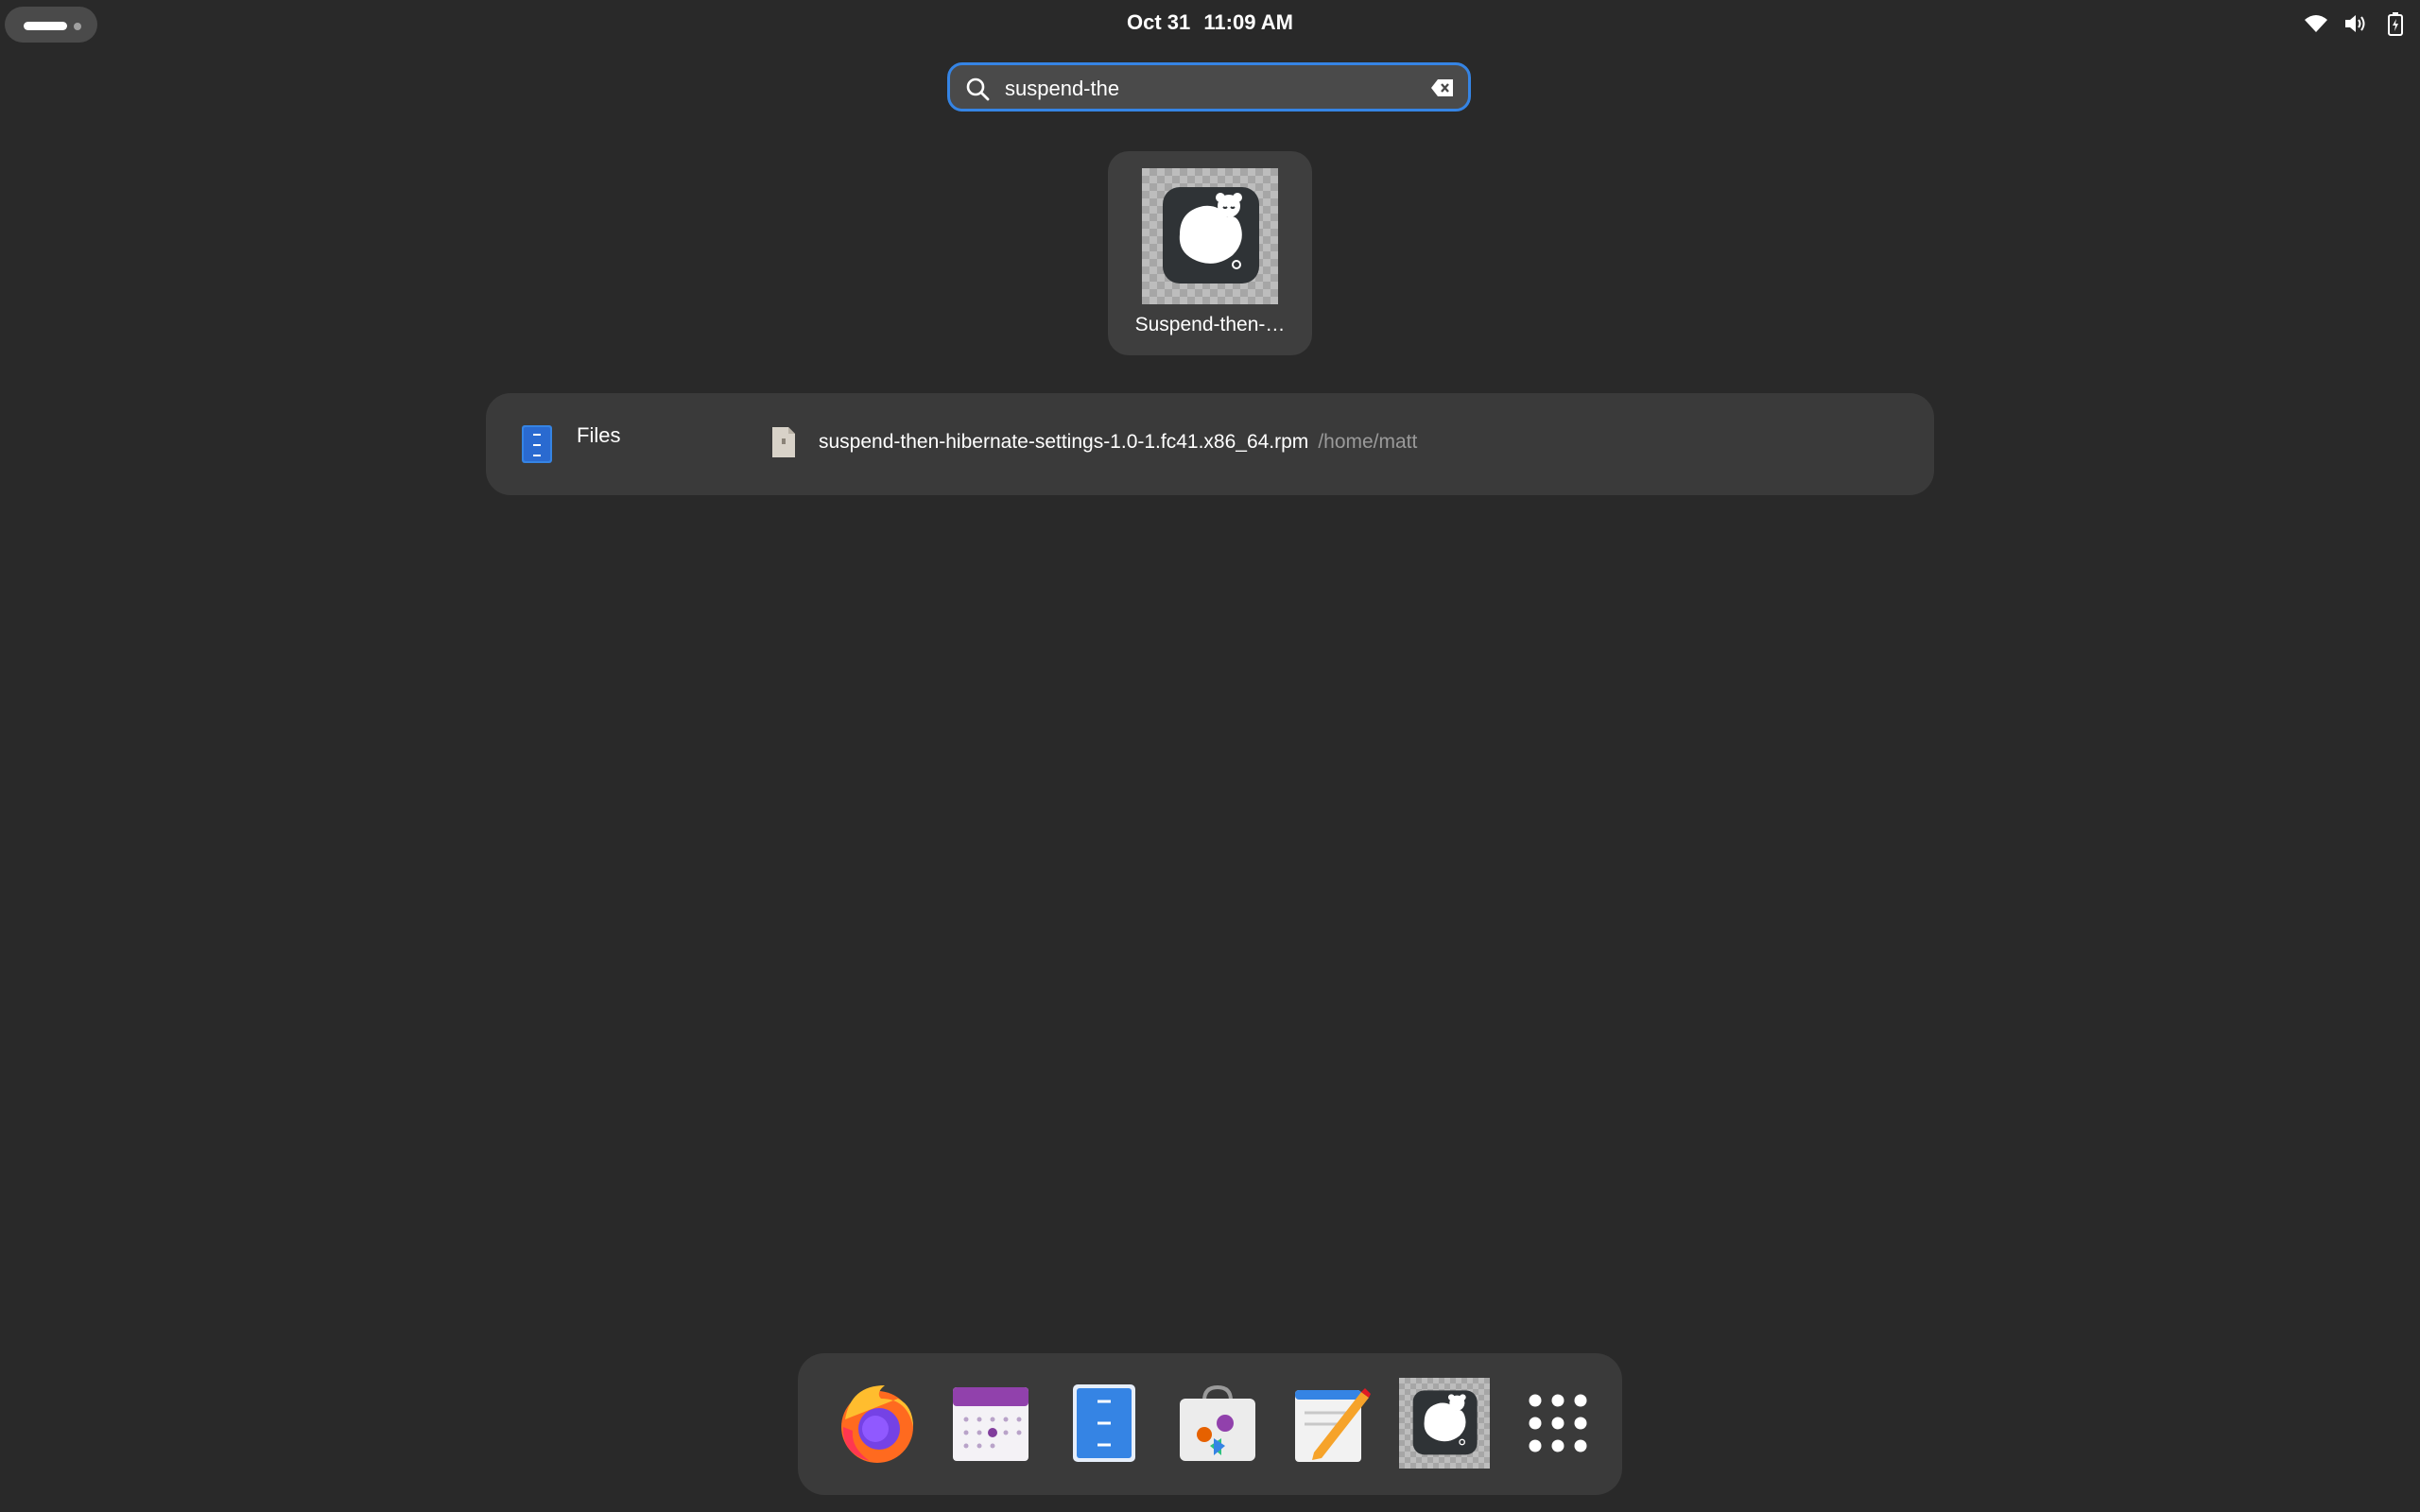  Describe the element at coordinates (598, 435) in the screenshot. I see `files-provider-name: Files` at that location.